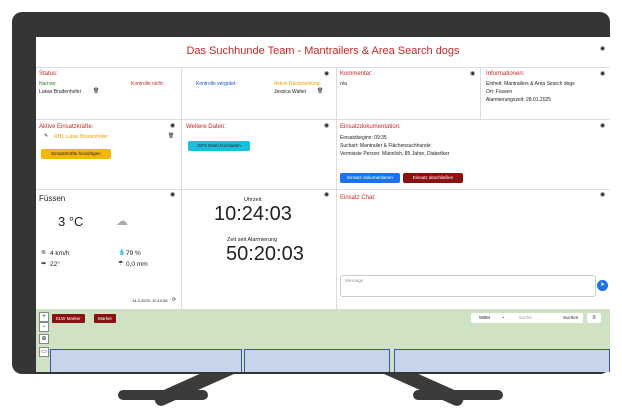 The width and height of the screenshot is (622, 412). Describe the element at coordinates (570, 318) in the screenshot. I see `map-search-button: Suchen` at that location.